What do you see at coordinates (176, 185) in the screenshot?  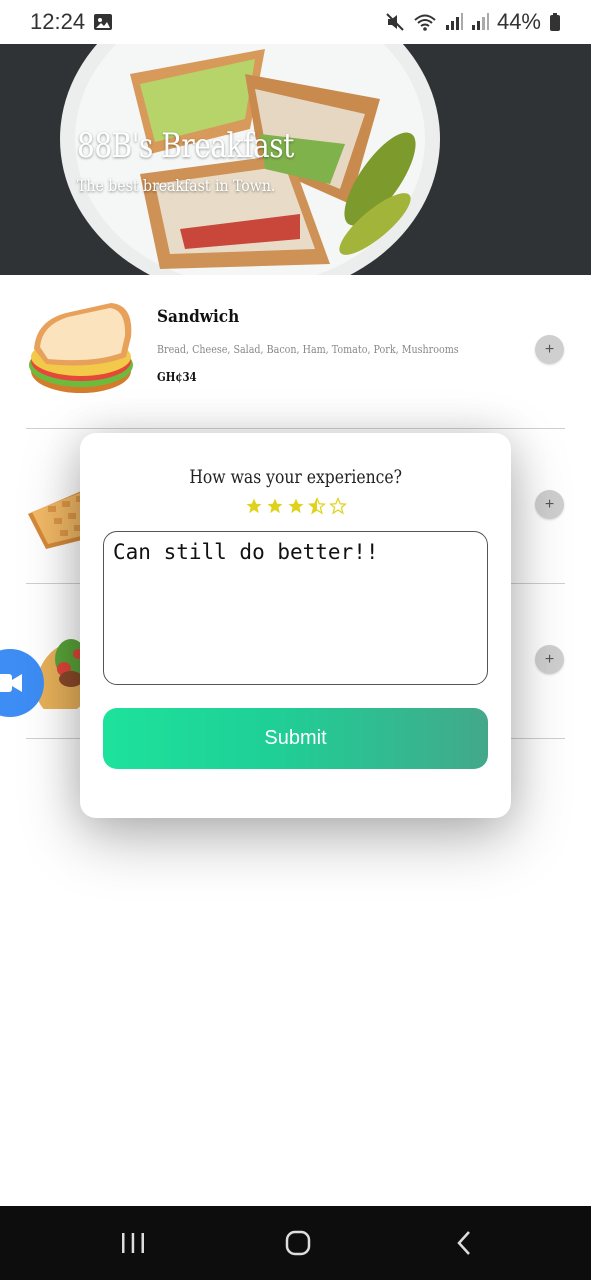 I see `restaurant-subtitle: The best breakfast in Town.` at bounding box center [176, 185].